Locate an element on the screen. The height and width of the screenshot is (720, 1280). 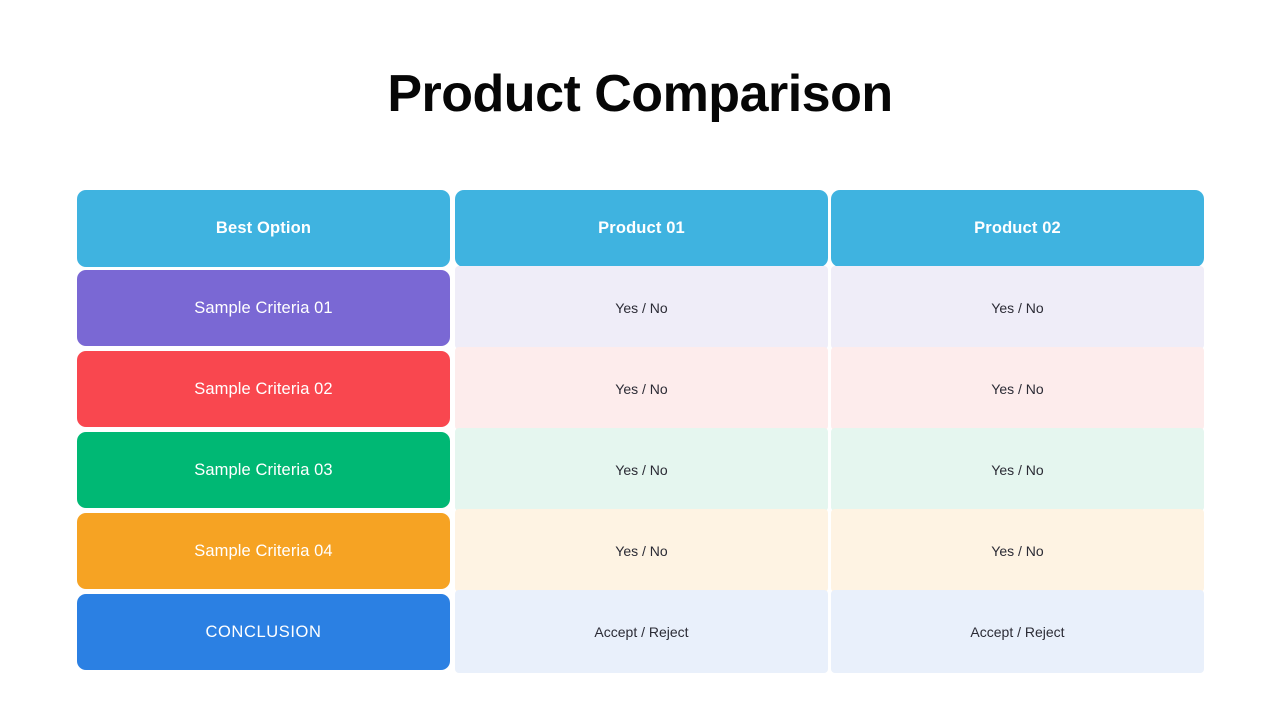
criteria-label-4: Sample Criteria 04 is located at coordinates (263, 551).